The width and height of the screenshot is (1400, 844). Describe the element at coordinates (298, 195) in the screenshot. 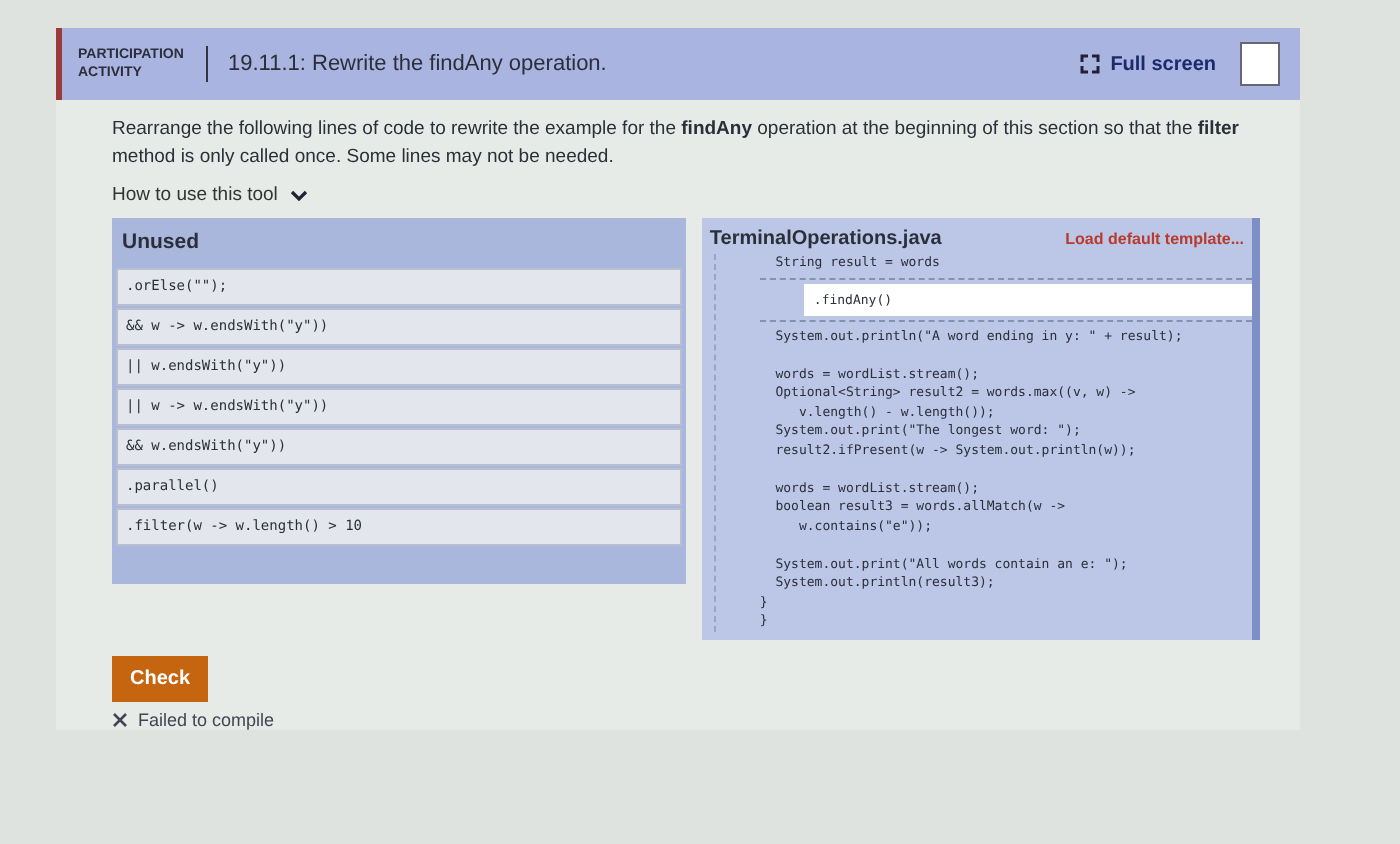

I see `chevron-down-icon` at that location.